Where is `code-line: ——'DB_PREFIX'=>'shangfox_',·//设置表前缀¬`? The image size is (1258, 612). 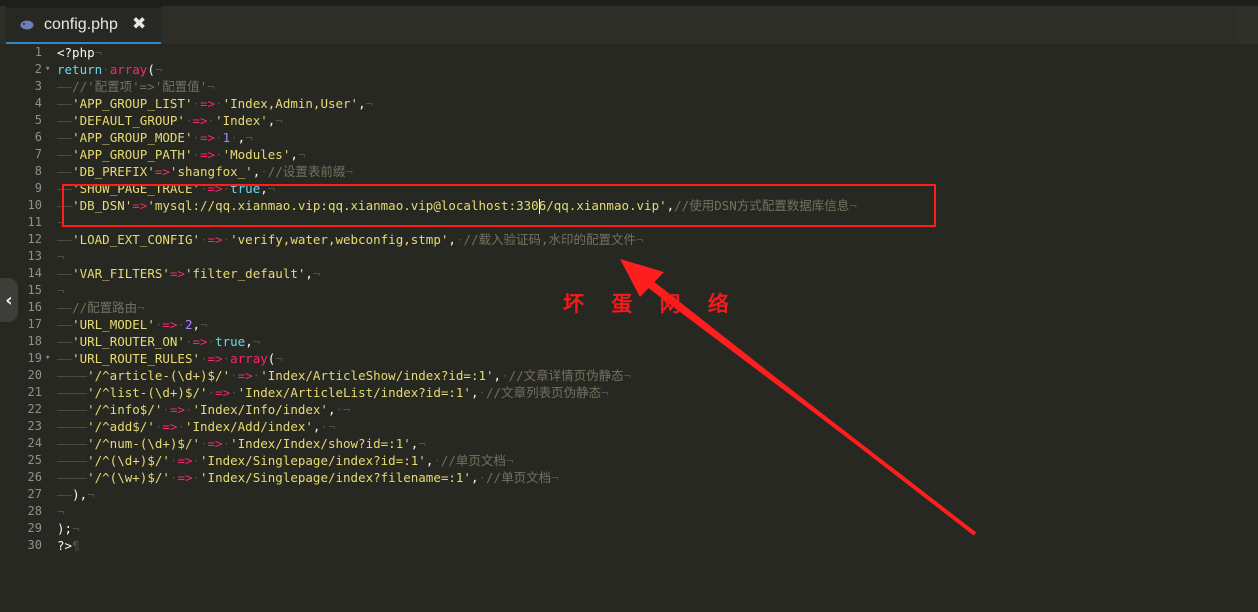
code-line: ——'DB_PREFIX'=>'shangfox_',·//设置表前缀¬ is located at coordinates (205, 171).